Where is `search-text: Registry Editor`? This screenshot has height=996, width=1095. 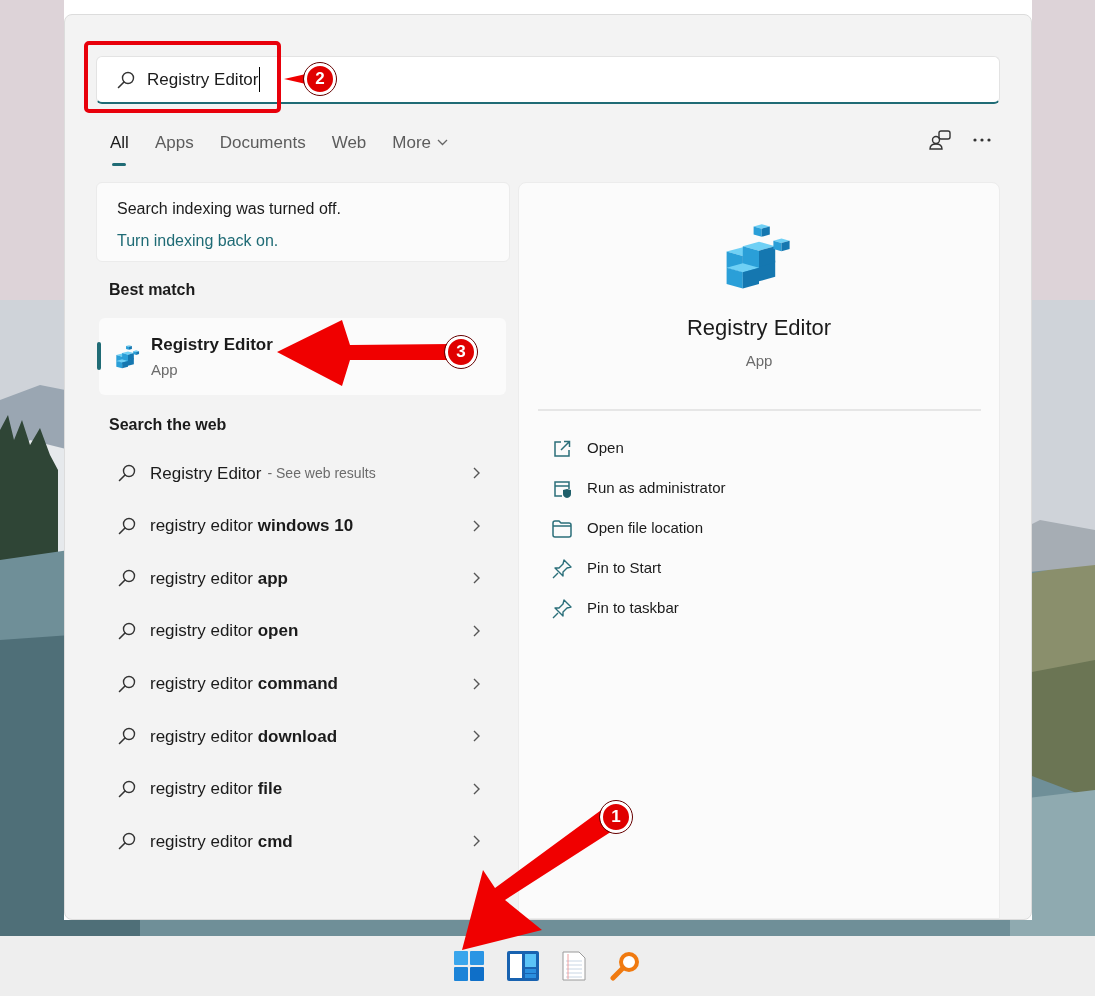 search-text: Registry Editor is located at coordinates (204, 79).